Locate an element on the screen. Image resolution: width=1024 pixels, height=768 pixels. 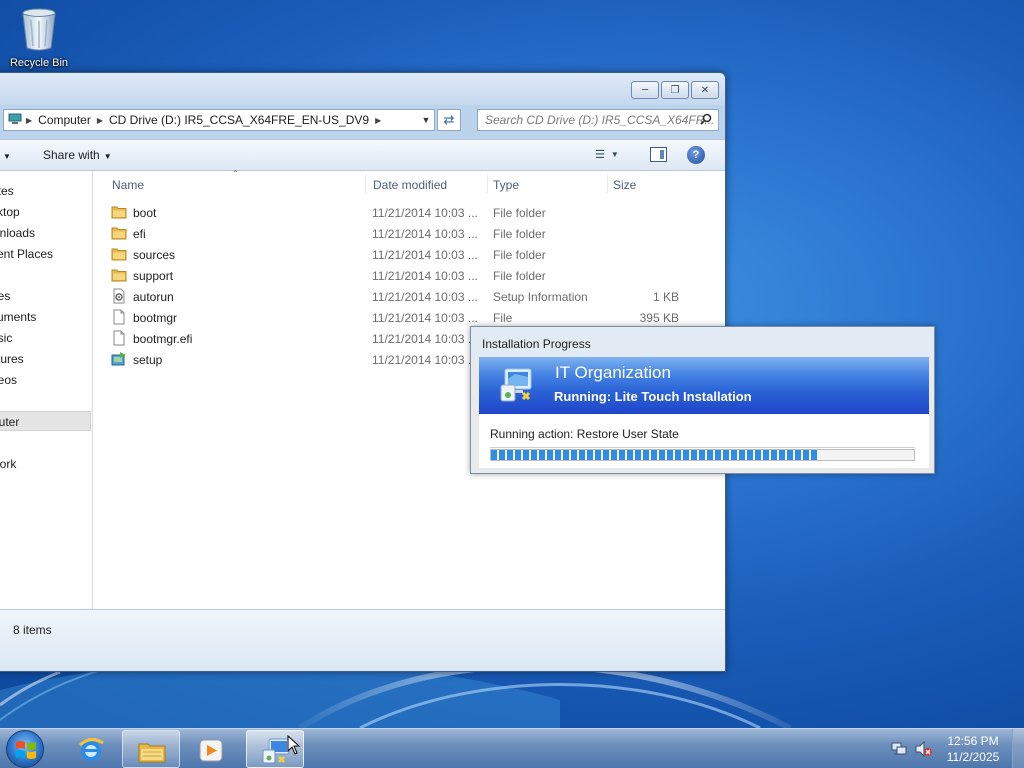
clock-date: 11/2/2025 is located at coordinates (973, 757).